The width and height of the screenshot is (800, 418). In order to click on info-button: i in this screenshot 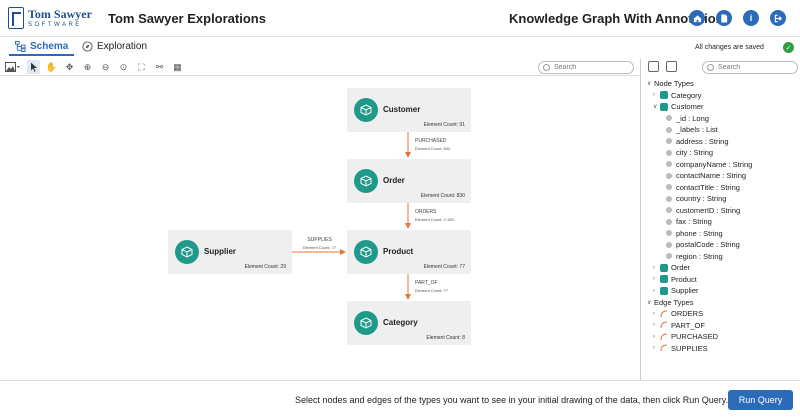, I will do `click(751, 18)`.